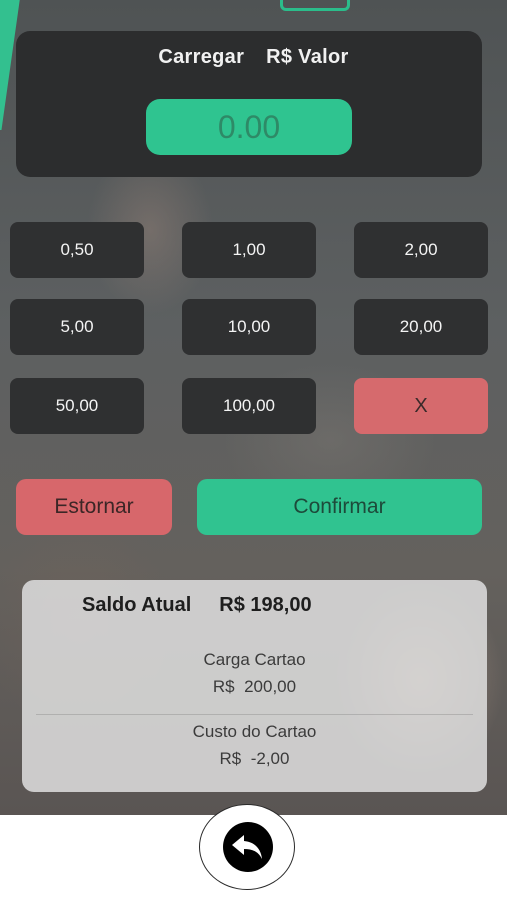 This screenshot has width=507, height=900. What do you see at coordinates (315, 5) in the screenshot?
I see `top-tab-indicator` at bounding box center [315, 5].